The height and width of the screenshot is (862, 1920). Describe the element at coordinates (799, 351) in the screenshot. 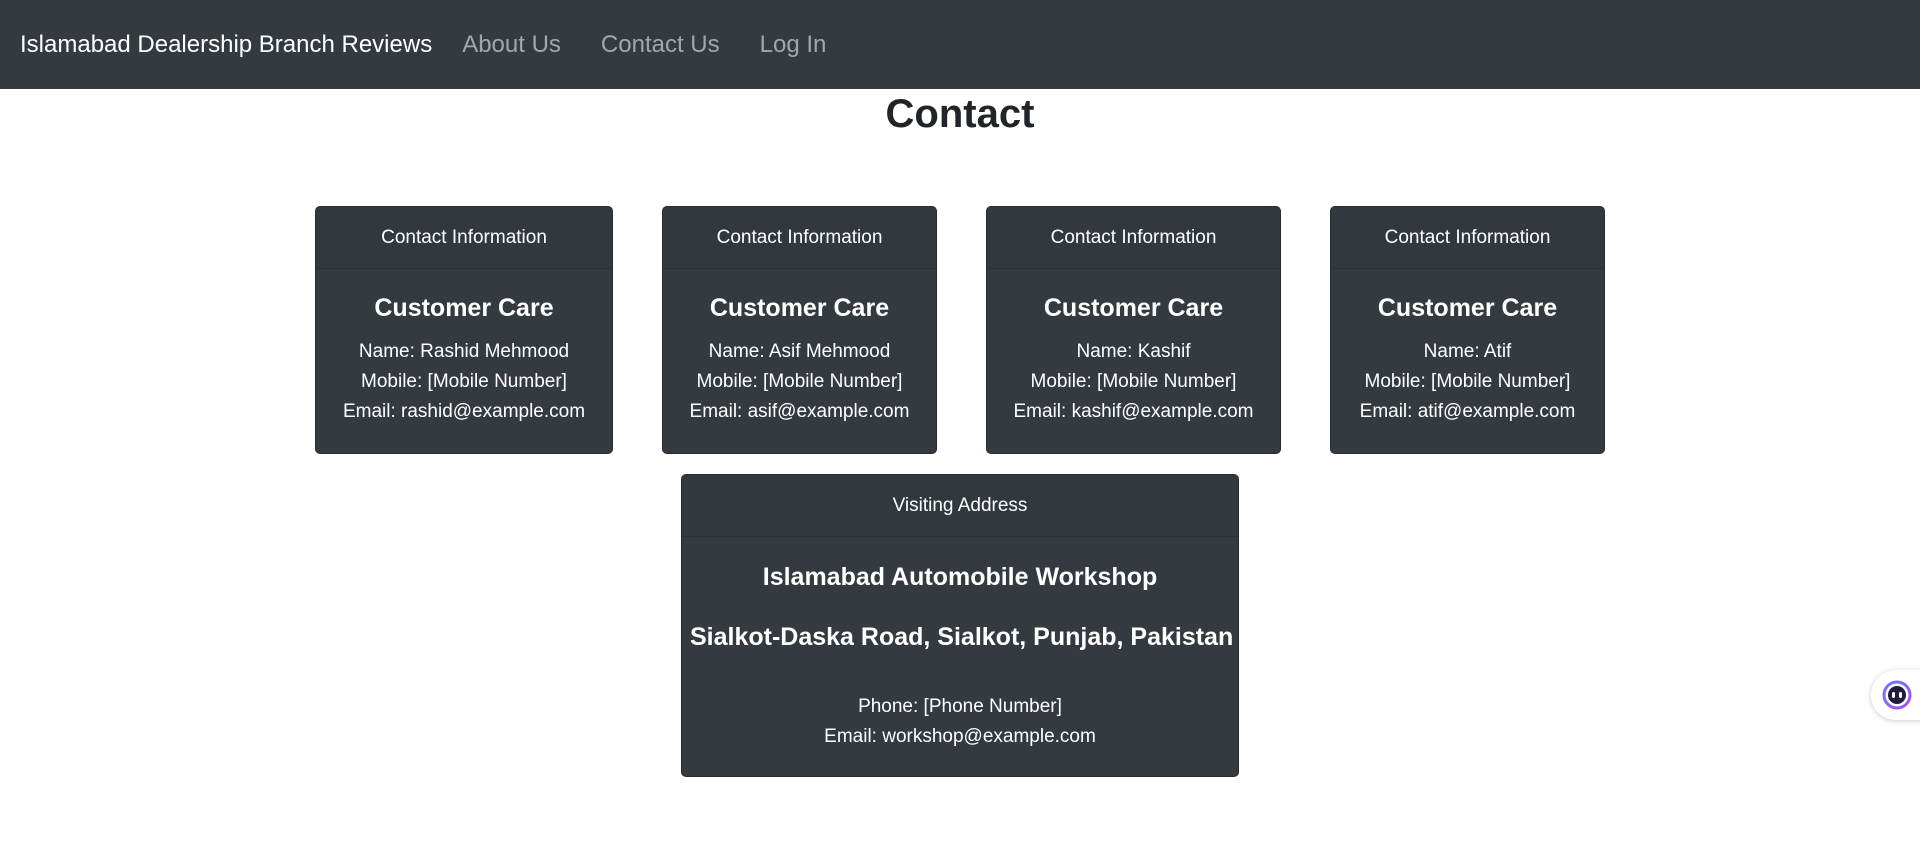

I see `contact-name: Name: Asif Mehmood` at that location.